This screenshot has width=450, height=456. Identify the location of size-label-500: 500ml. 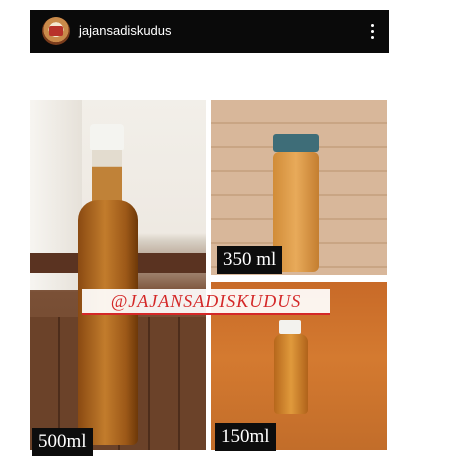
(62, 442).